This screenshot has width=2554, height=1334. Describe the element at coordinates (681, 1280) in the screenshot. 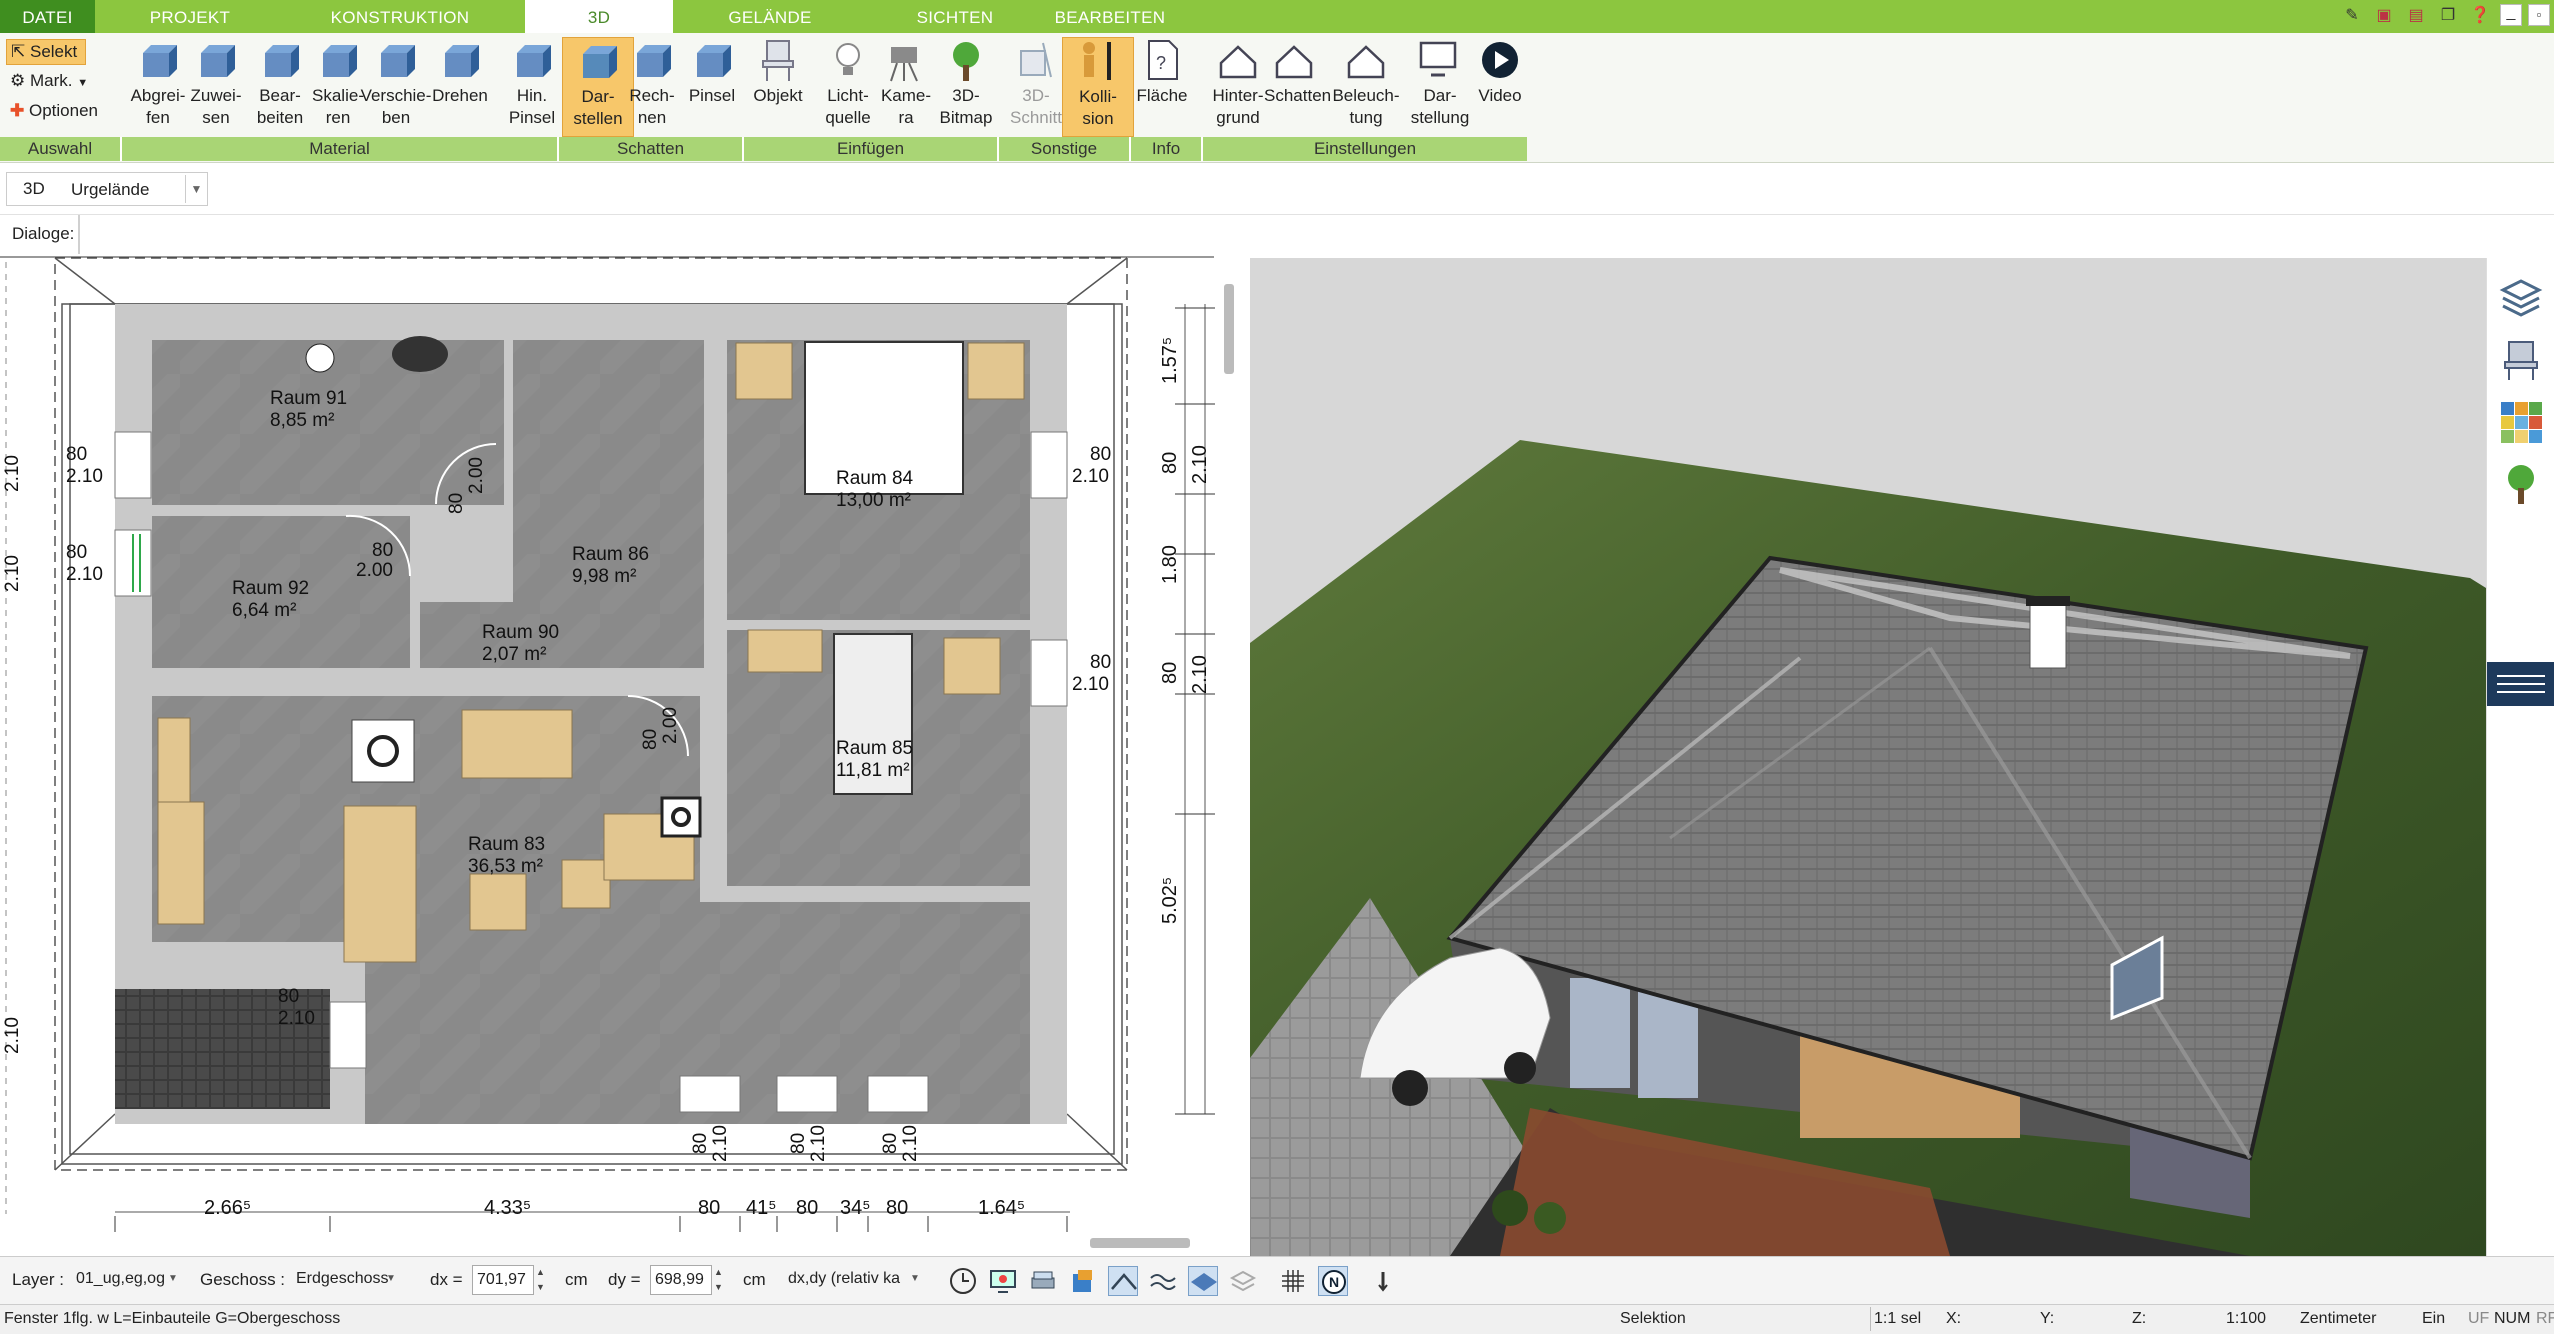

I see `dy-input: 698,99` at that location.